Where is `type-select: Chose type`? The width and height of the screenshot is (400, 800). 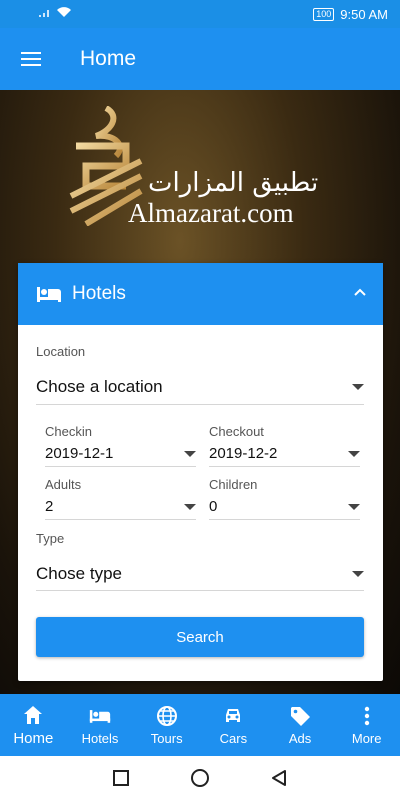
type-select: Chose type is located at coordinates (200, 574).